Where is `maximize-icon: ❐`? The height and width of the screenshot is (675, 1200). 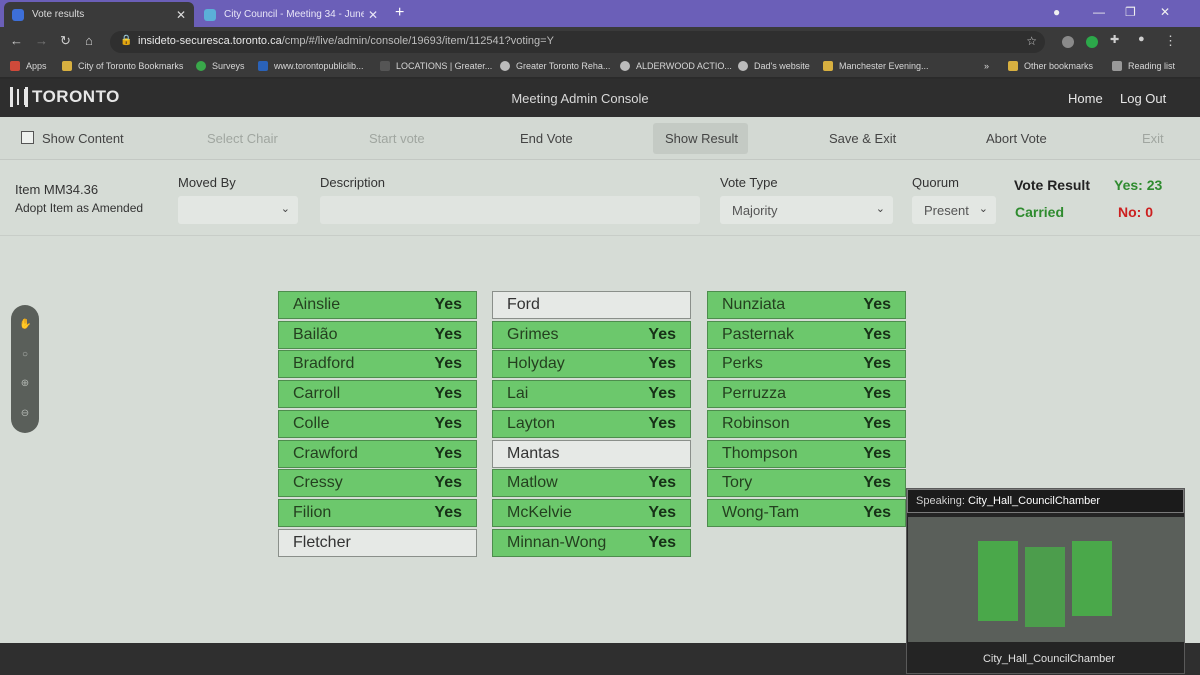
maximize-icon: ❐ is located at coordinates (1130, 12).